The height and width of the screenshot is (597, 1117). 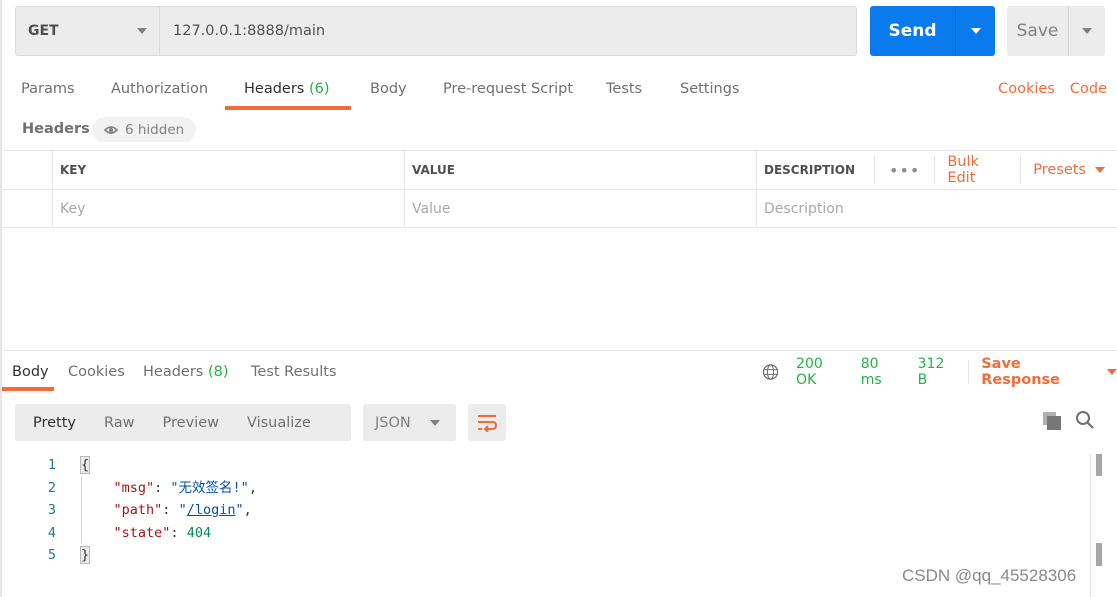 What do you see at coordinates (229, 209) in the screenshot?
I see `key-input: Key` at bounding box center [229, 209].